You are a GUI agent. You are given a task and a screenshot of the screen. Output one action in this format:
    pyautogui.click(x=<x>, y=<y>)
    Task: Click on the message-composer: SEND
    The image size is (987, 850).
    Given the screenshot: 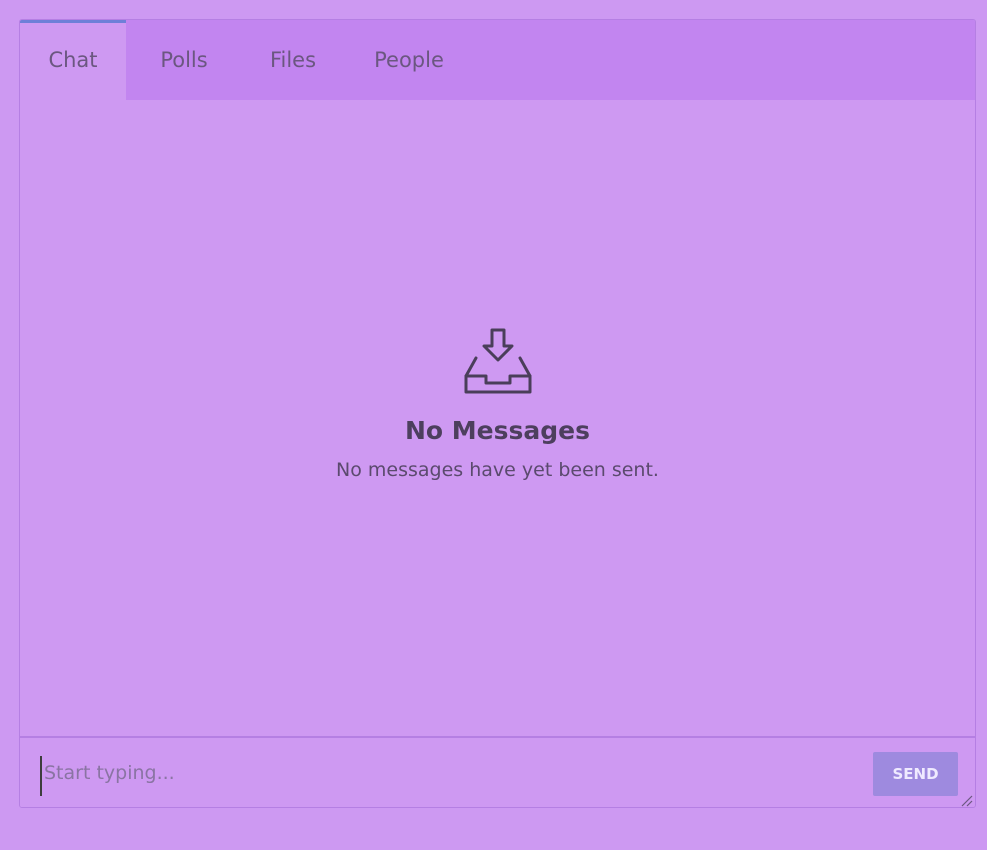 What is the action you would take?
    pyautogui.click(x=497, y=771)
    